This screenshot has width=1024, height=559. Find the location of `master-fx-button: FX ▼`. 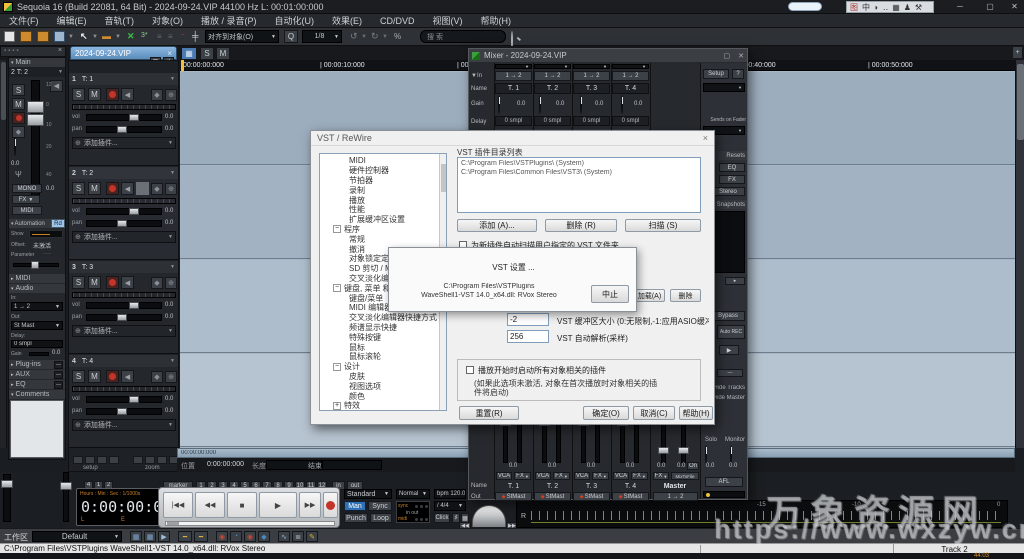

master-fx-button: FX ▼ is located at coordinates (661, 476).